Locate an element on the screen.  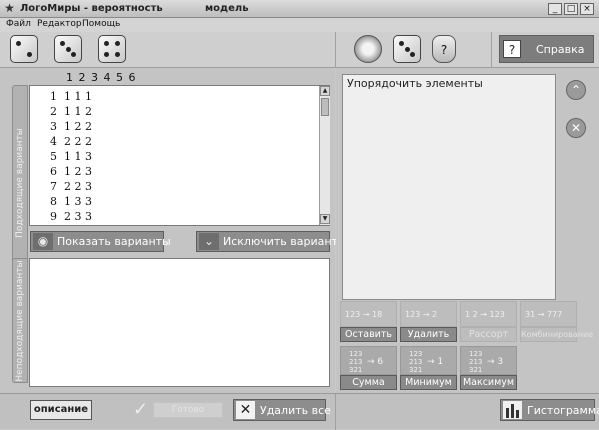
one-die-icon is located at coordinates (24, 49).